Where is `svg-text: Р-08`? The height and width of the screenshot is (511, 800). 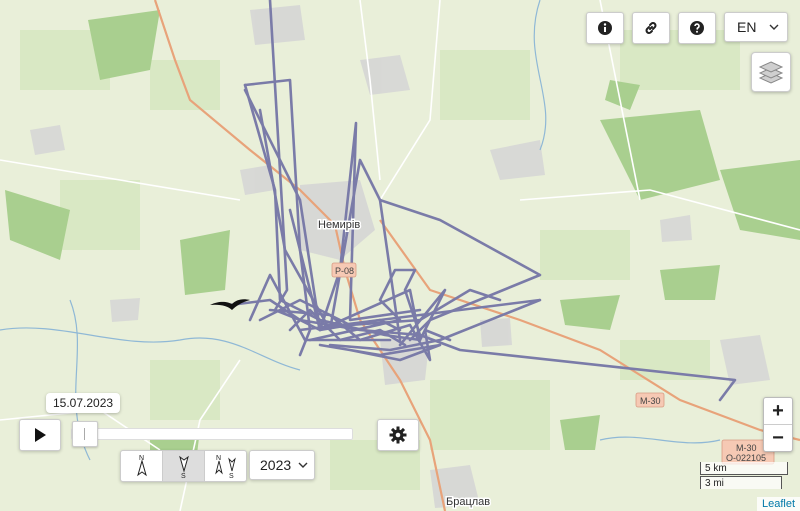
svg-text: Р-08 is located at coordinates (344, 271).